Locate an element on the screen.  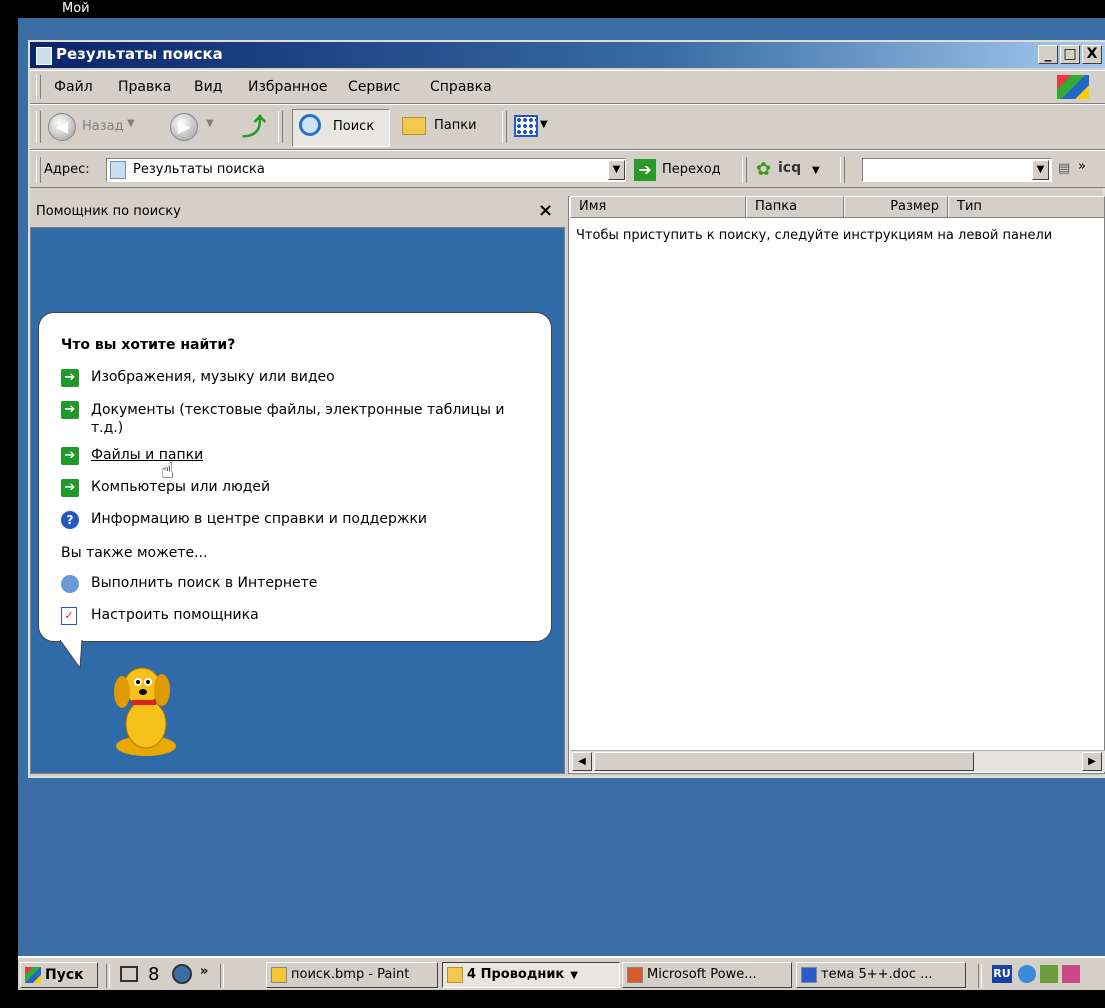
back-dropdown-icon: ▼ is located at coordinates (131, 123).